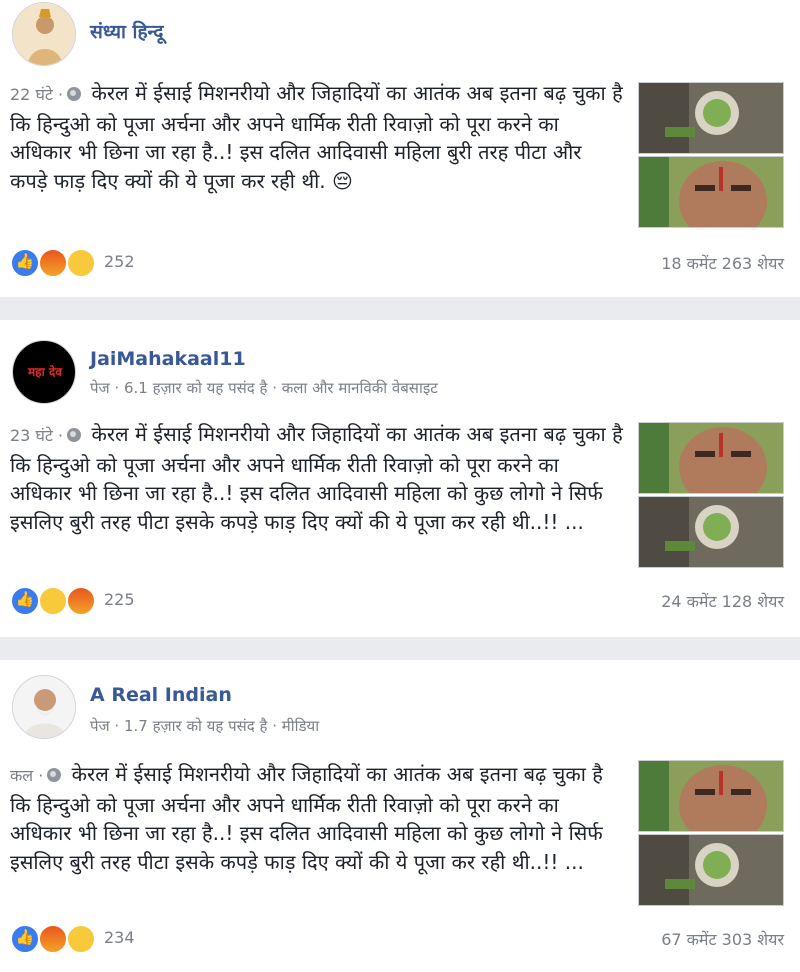 The width and height of the screenshot is (800, 972). I want to click on shares-count: 263 शेयर, so click(753, 263).